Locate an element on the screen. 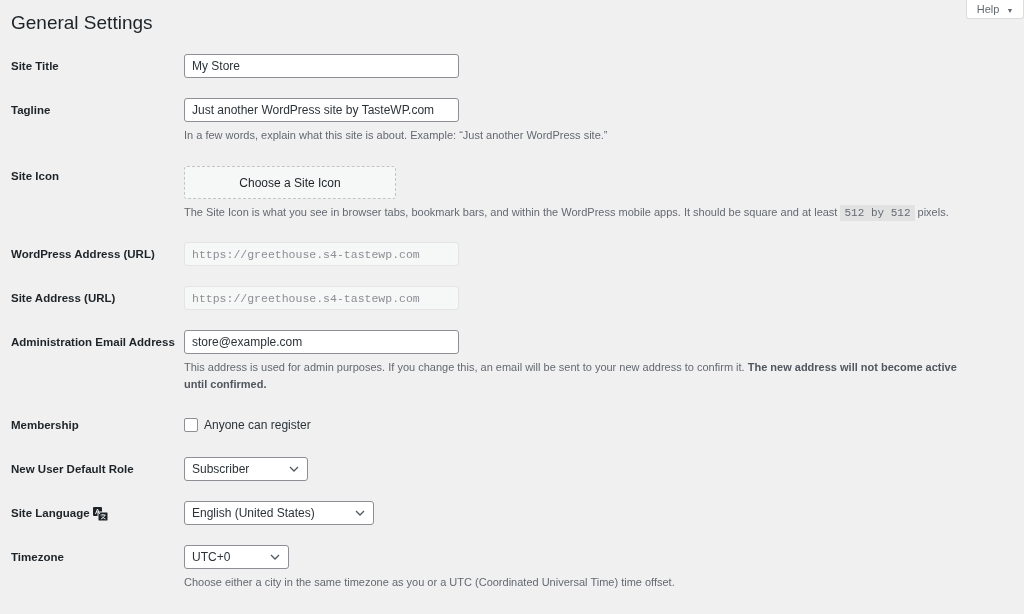  choose-site-icon-button: Choose a Site Icon is located at coordinates (290, 183).